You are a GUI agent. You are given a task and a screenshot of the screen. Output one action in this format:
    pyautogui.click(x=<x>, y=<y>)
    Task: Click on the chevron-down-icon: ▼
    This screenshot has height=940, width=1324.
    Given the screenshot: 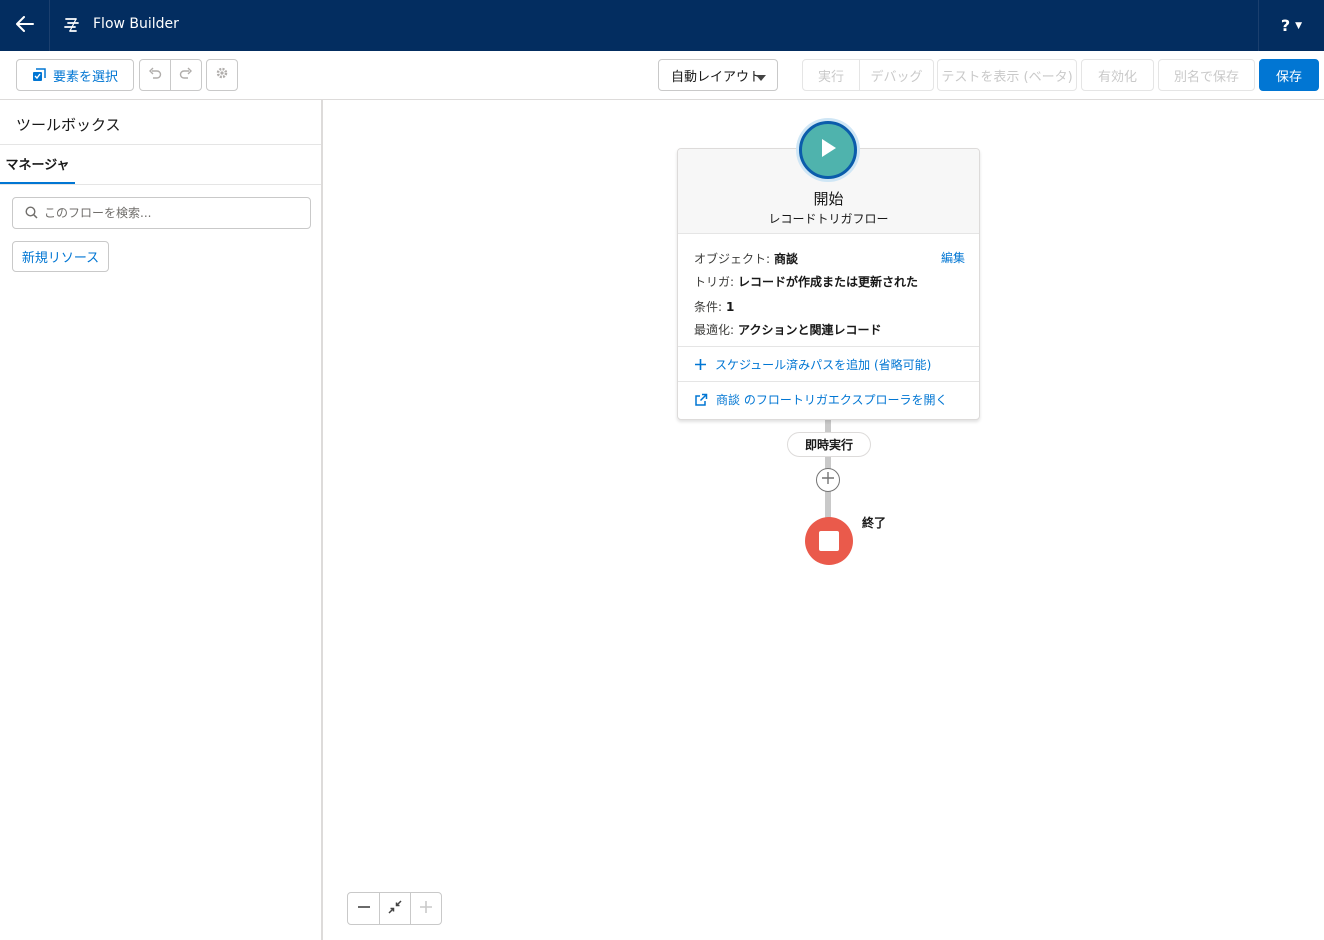 What is the action you would take?
    pyautogui.click(x=1299, y=25)
    